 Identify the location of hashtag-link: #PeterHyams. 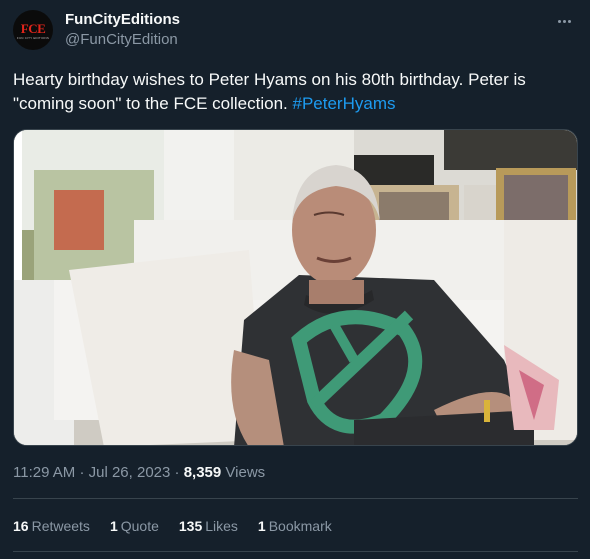
(344, 103).